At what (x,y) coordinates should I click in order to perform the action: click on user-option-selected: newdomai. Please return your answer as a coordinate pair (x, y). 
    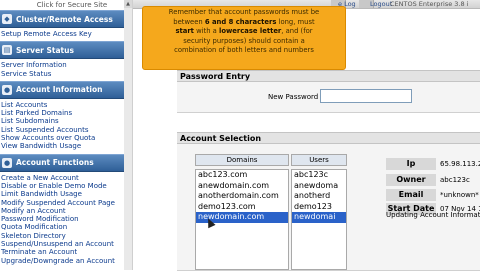
    Looking at the image, I should click on (319, 217).